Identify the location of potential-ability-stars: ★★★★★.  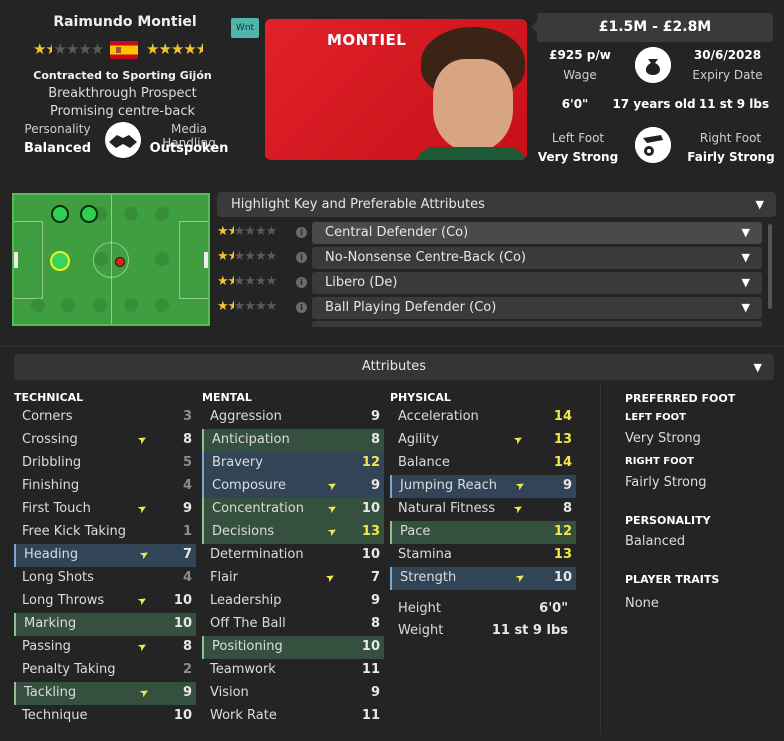
(174, 49).